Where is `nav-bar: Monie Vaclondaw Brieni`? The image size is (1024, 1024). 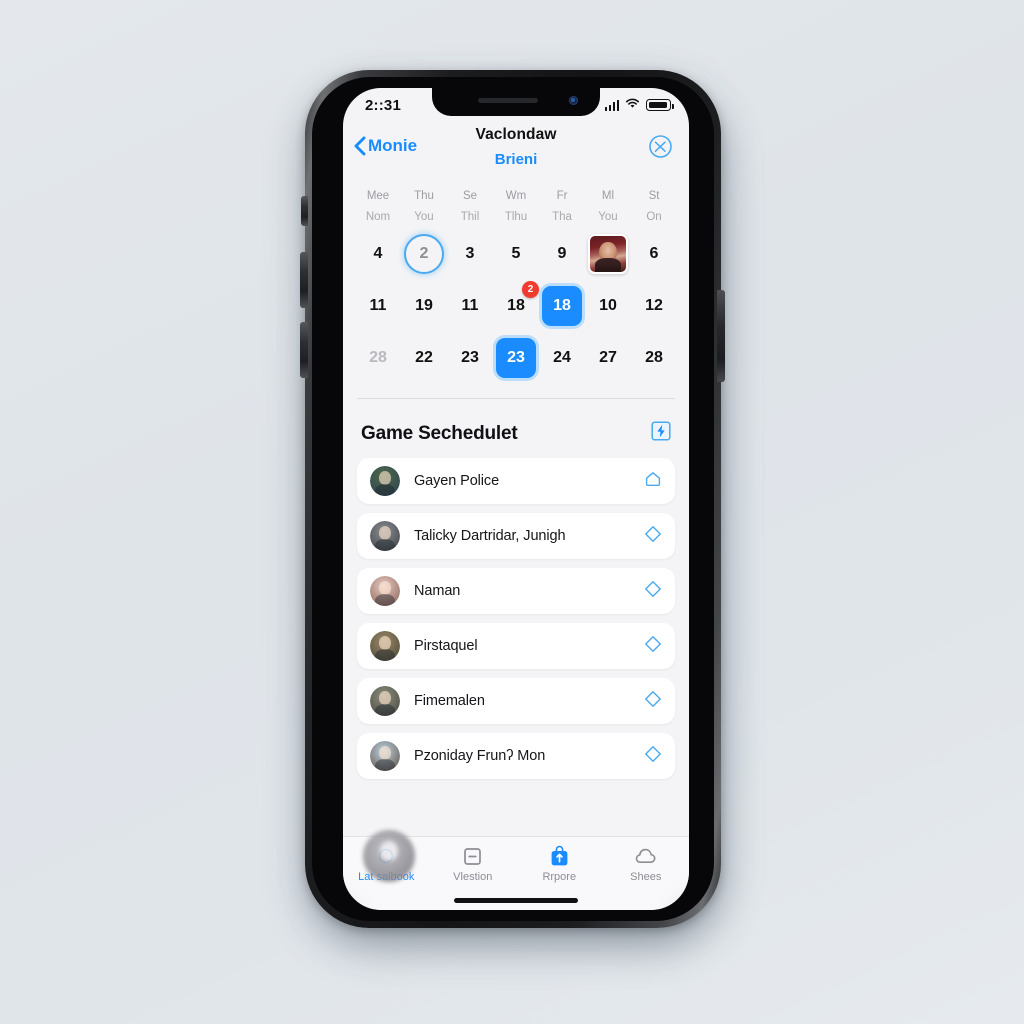
nav-bar: Monie Vaclondaw Brieni is located at coordinates (516, 152).